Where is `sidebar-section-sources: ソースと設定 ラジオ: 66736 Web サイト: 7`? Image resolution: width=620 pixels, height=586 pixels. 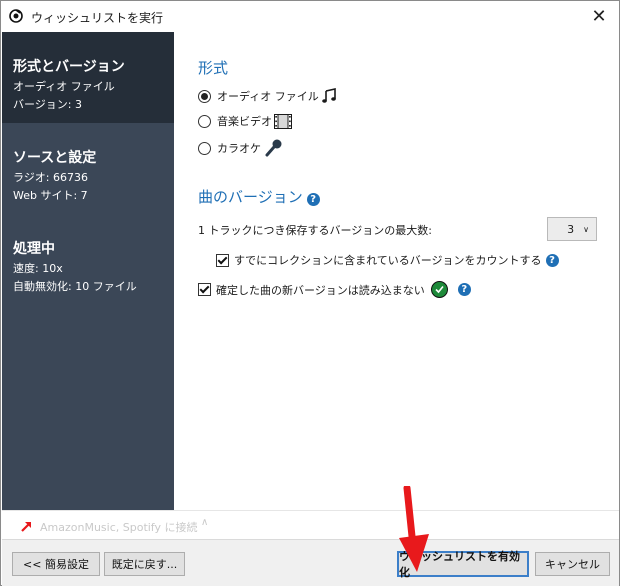 sidebar-section-sources: ソースと設定 ラジオ: 66736 Web サイト: 7 is located at coordinates (88, 168).